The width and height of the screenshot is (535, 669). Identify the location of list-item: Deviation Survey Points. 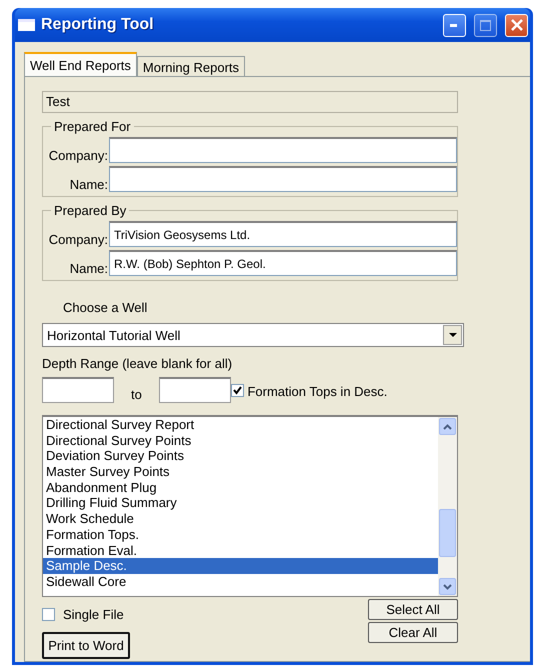
(240, 456).